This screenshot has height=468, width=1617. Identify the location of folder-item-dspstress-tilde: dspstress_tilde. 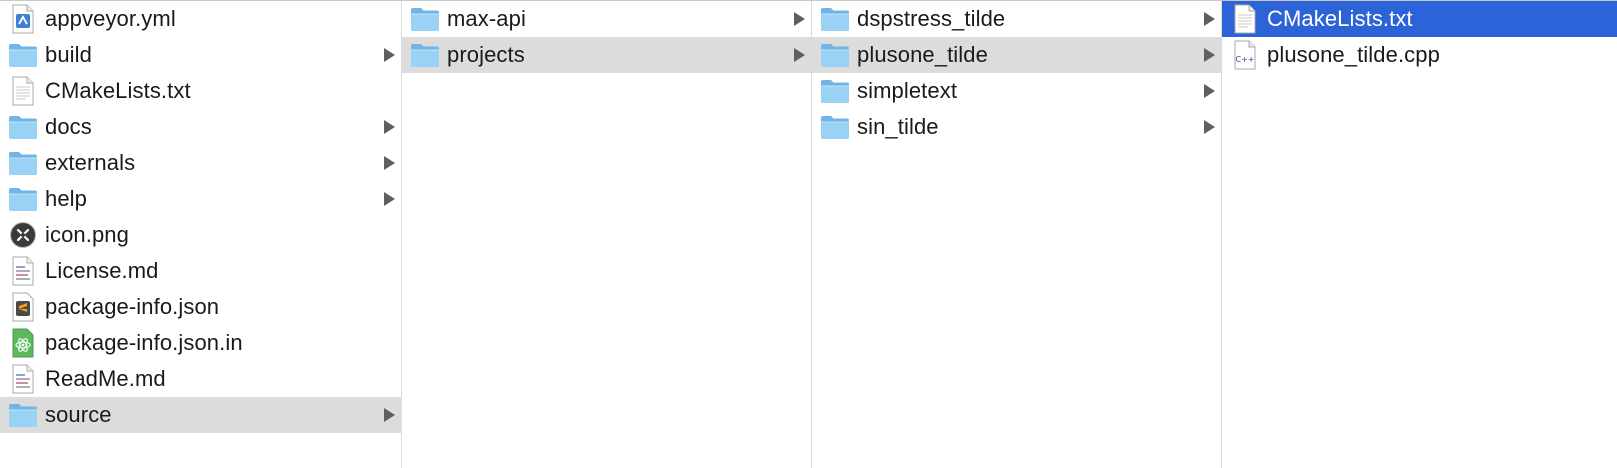
(1016, 19).